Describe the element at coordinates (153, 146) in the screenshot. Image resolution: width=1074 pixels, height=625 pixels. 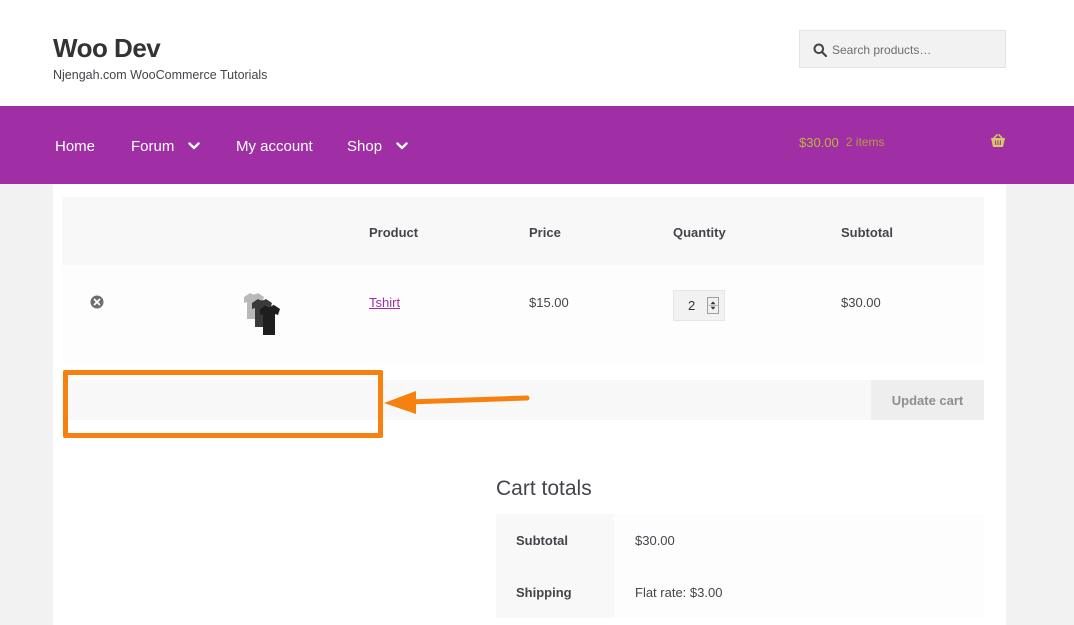
I see `nav-item-label: Forum` at that location.